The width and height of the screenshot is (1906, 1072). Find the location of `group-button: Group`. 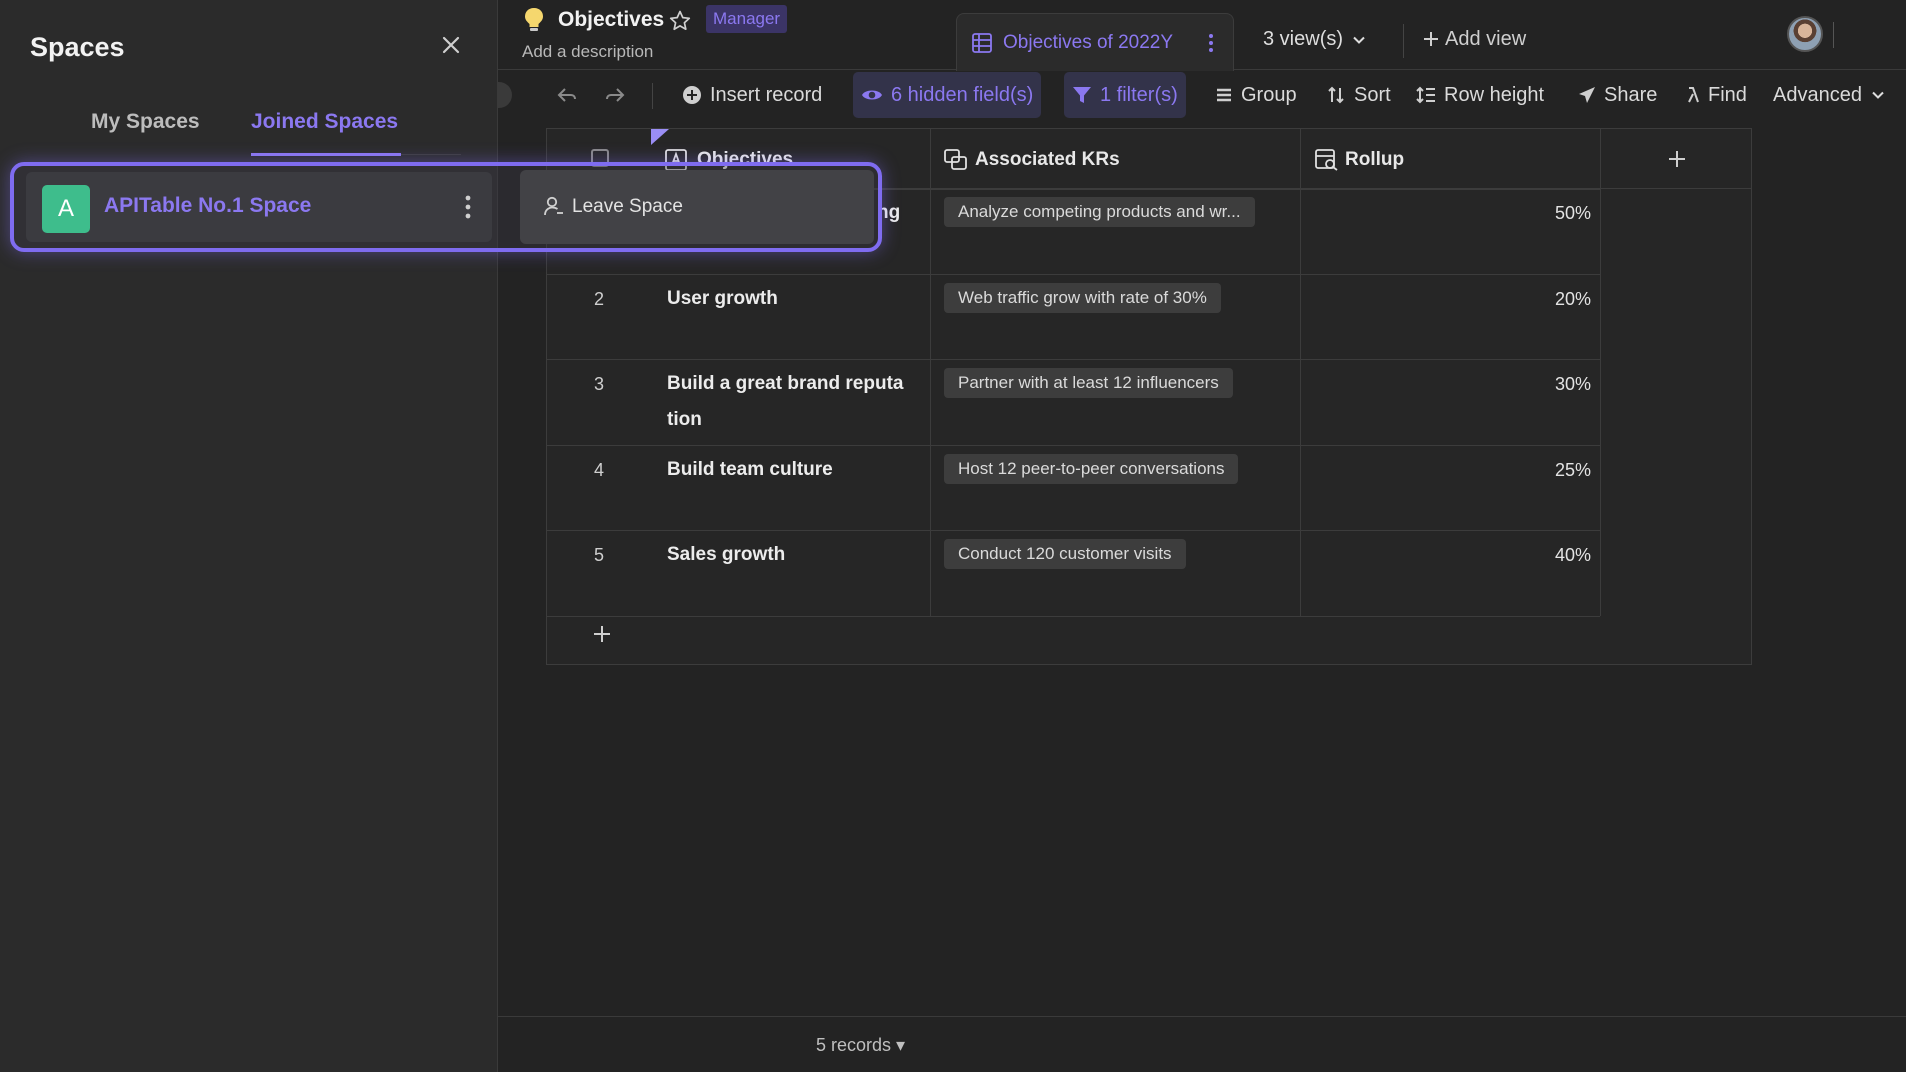

group-button: Group is located at coordinates (1256, 95).